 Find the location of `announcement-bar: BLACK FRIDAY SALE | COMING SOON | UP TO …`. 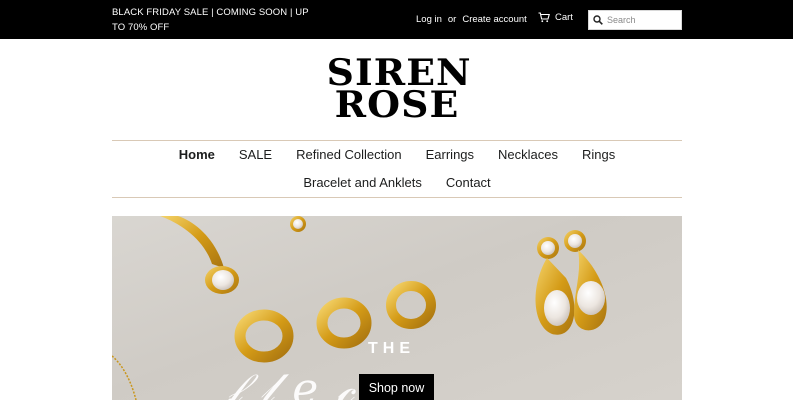

announcement-bar: BLACK FRIDAY SALE | COMING SOON | UP TO … is located at coordinates (396, 19).